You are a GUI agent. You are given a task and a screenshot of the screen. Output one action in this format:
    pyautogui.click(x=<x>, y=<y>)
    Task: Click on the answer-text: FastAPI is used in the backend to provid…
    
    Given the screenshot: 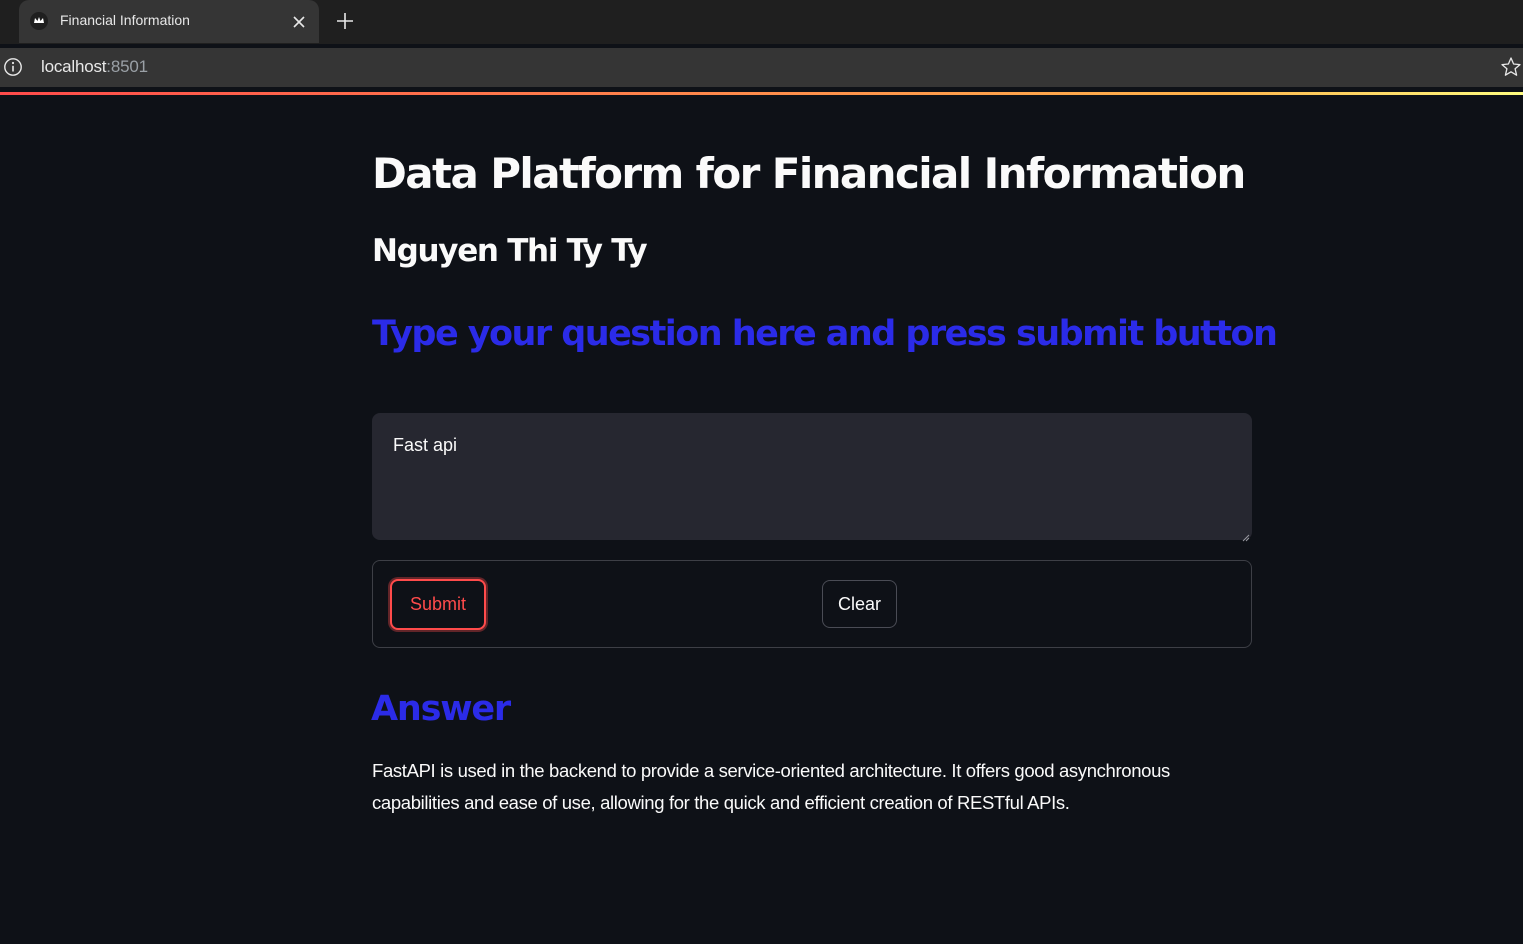 What is the action you would take?
    pyautogui.click(x=771, y=786)
    